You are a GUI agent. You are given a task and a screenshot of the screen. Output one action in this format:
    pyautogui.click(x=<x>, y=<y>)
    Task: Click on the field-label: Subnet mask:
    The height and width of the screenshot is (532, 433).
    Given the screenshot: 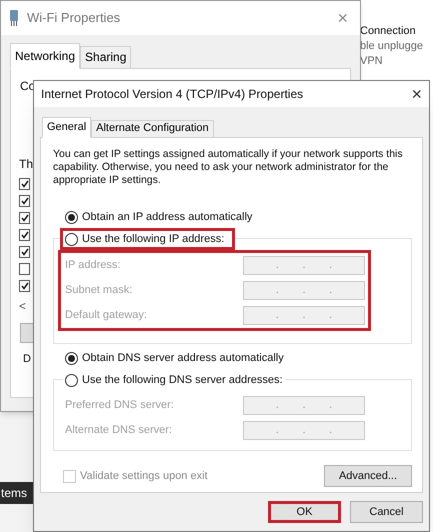 What is the action you would take?
    pyautogui.click(x=98, y=290)
    